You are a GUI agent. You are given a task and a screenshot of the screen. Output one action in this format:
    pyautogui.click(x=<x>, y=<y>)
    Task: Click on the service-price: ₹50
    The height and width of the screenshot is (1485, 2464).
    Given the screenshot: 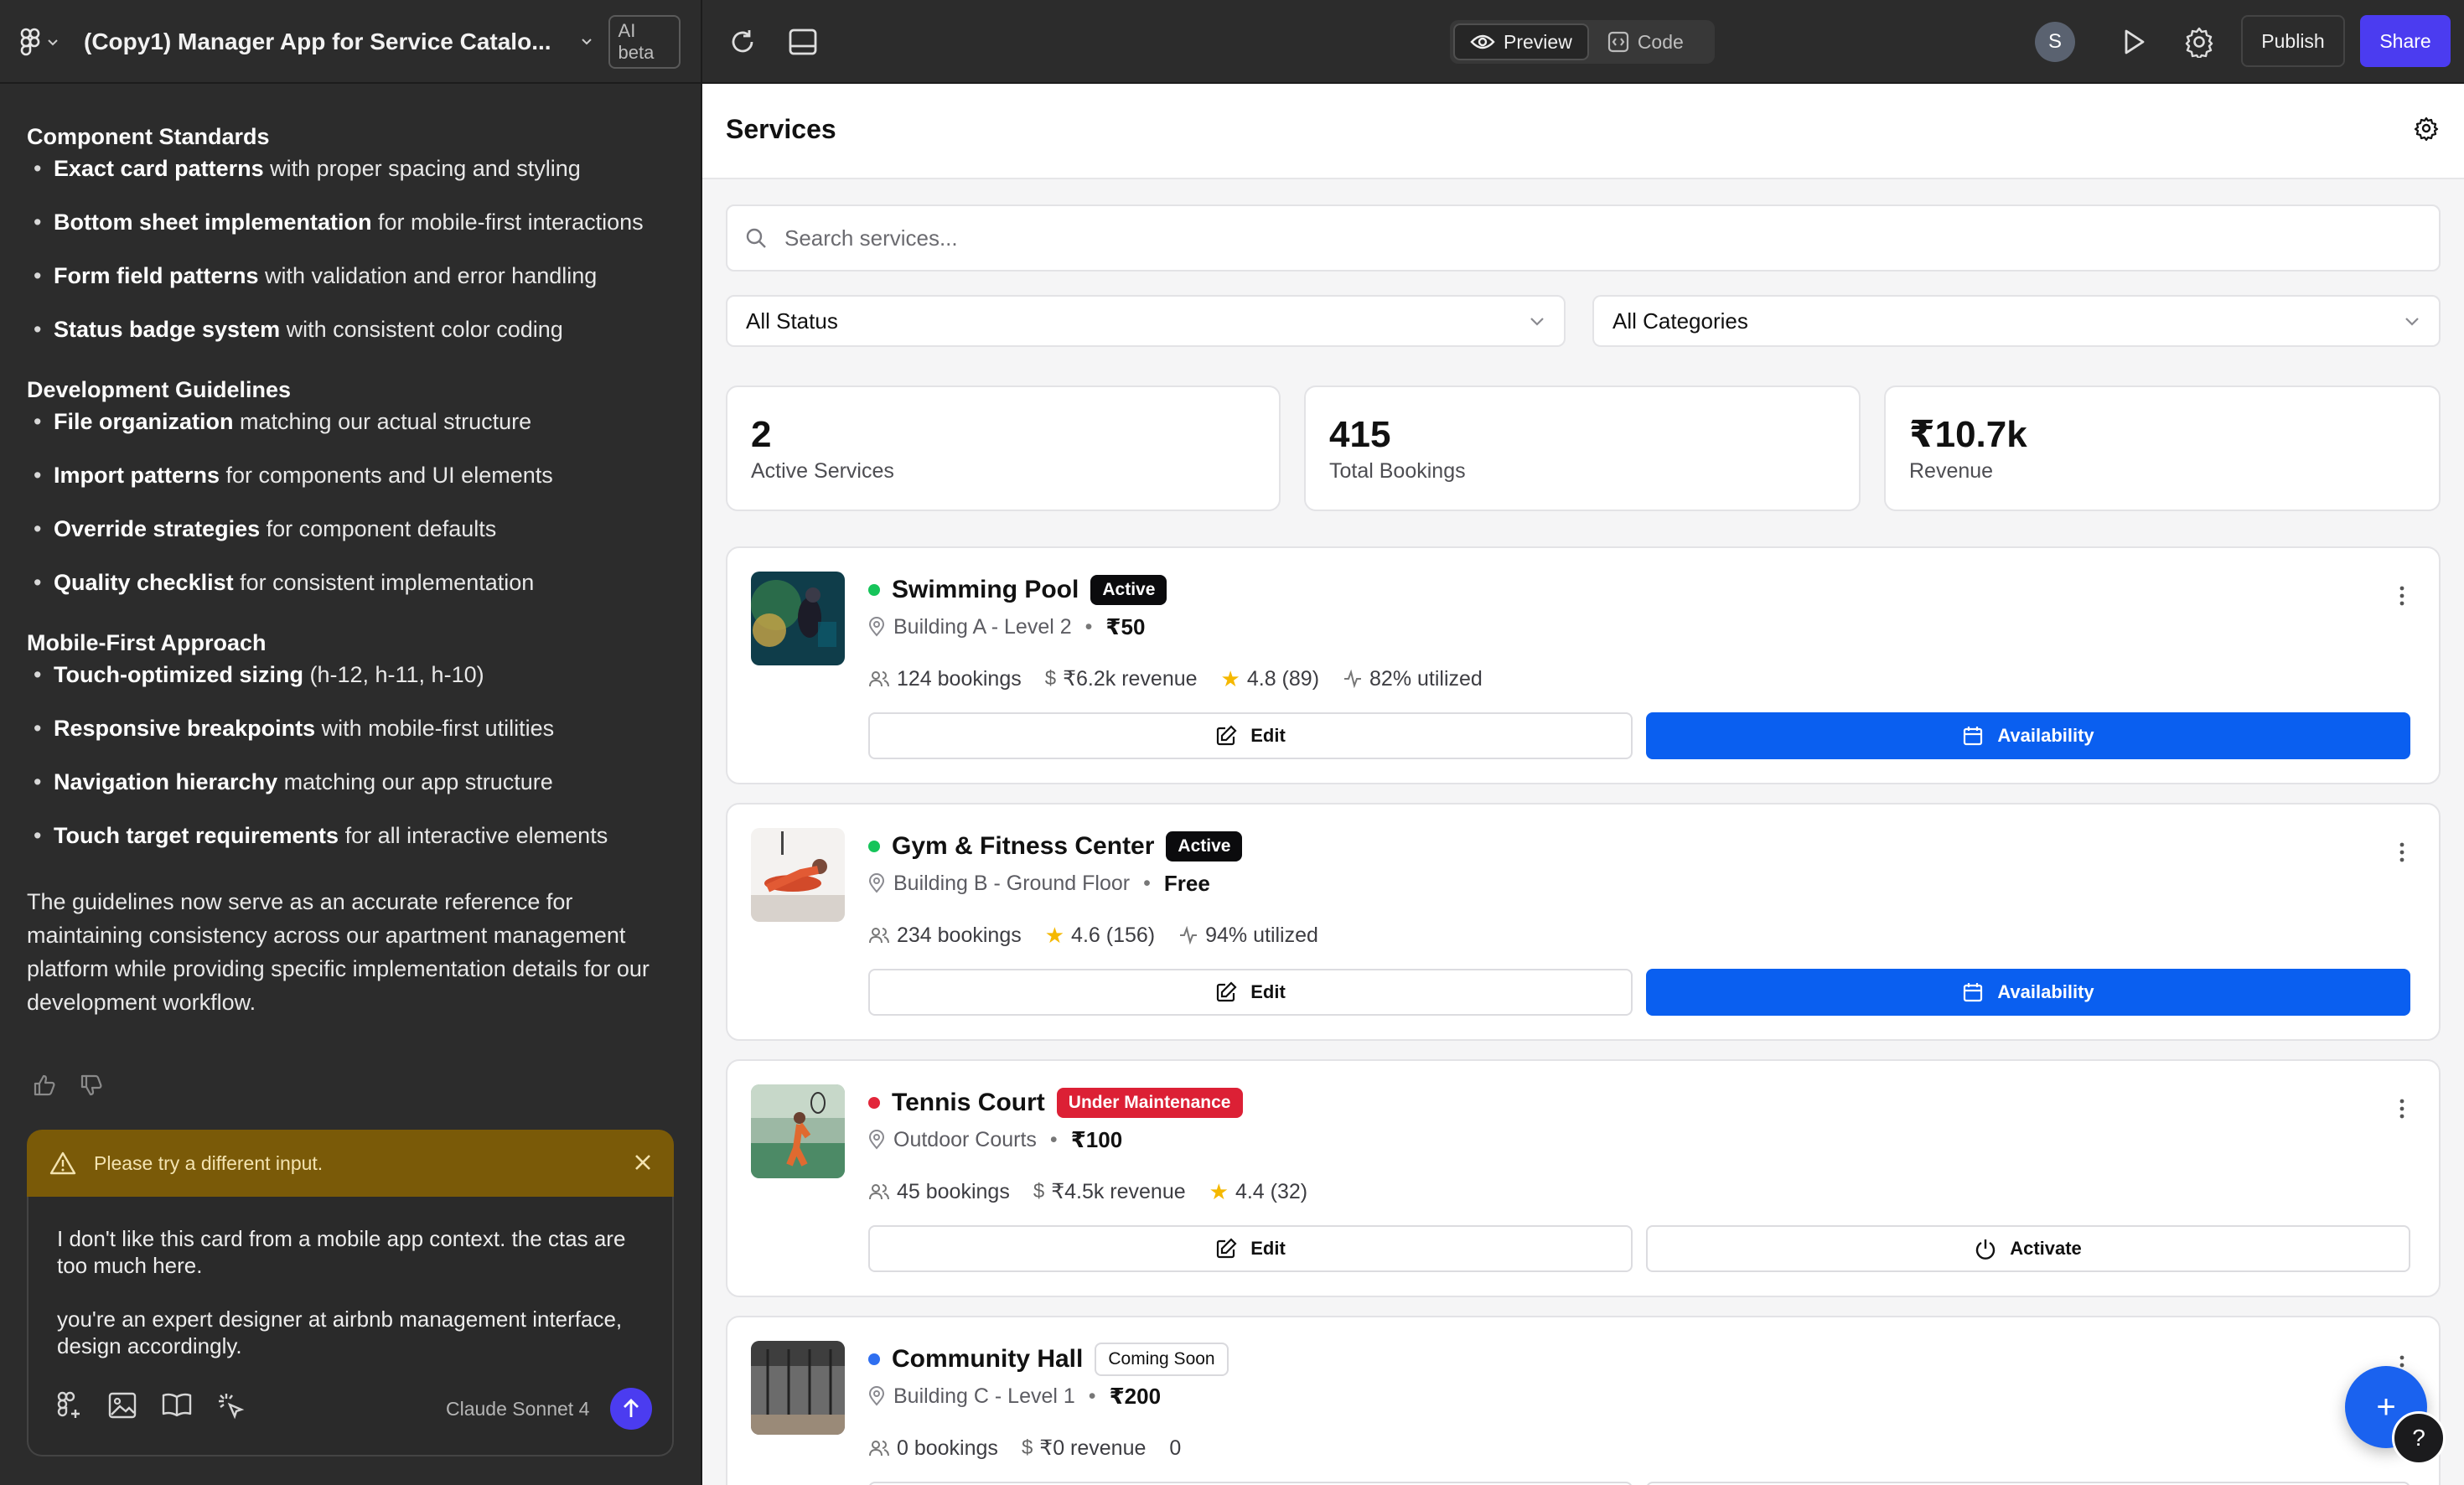 What is the action you would take?
    pyautogui.click(x=1125, y=626)
    